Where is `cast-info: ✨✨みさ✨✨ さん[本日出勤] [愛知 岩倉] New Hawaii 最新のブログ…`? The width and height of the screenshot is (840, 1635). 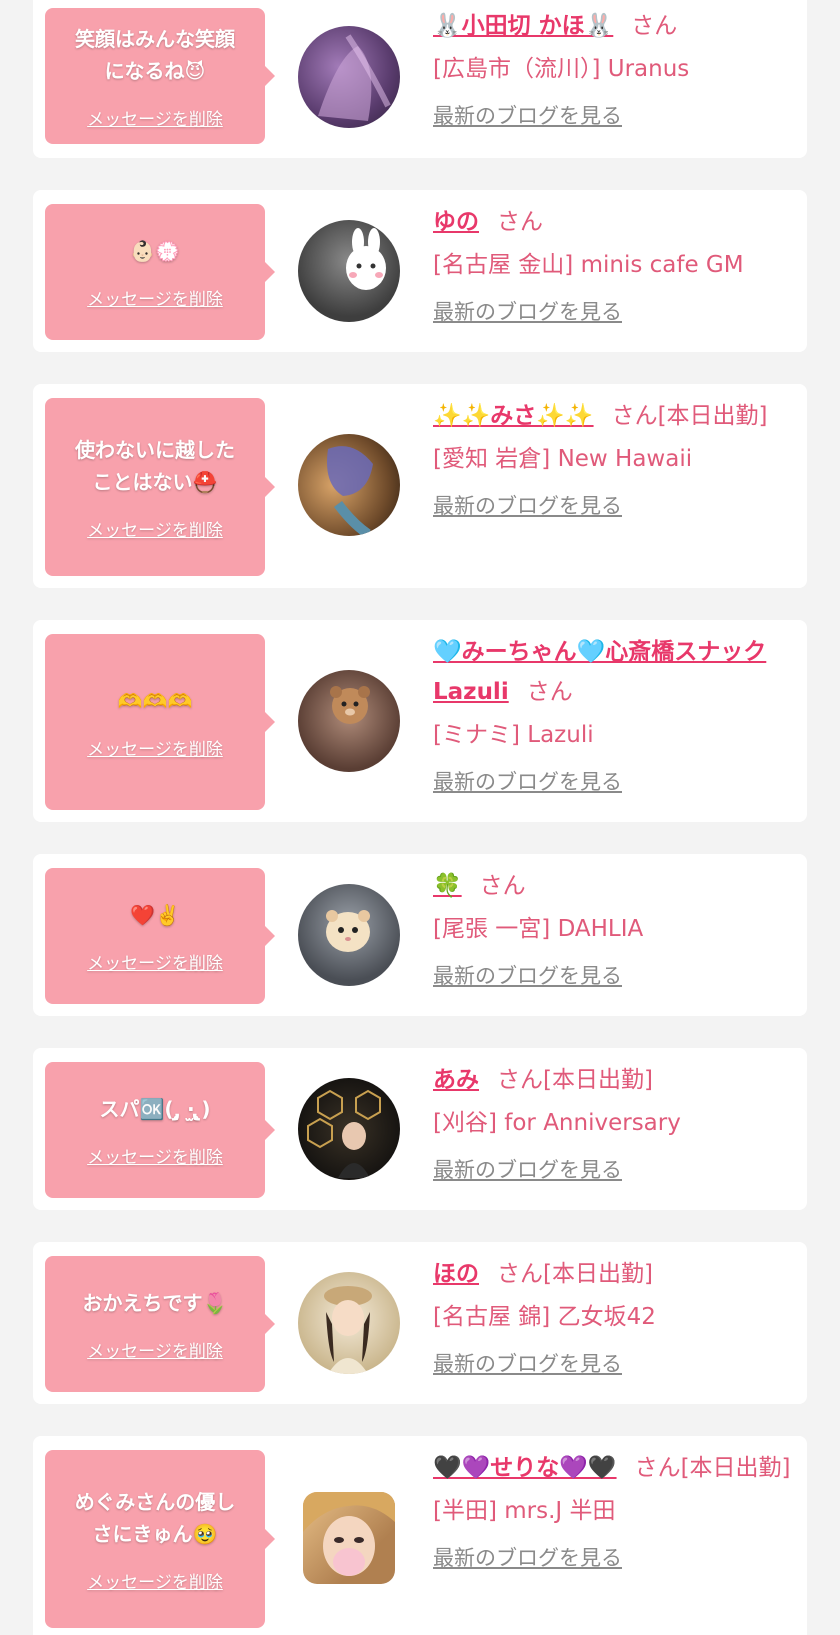
cast-info: ✨✨みさ✨✨ さん[本日出勤] [愛知 岩倉] New Hawaii 最新のブログ… is located at coordinates (613, 458).